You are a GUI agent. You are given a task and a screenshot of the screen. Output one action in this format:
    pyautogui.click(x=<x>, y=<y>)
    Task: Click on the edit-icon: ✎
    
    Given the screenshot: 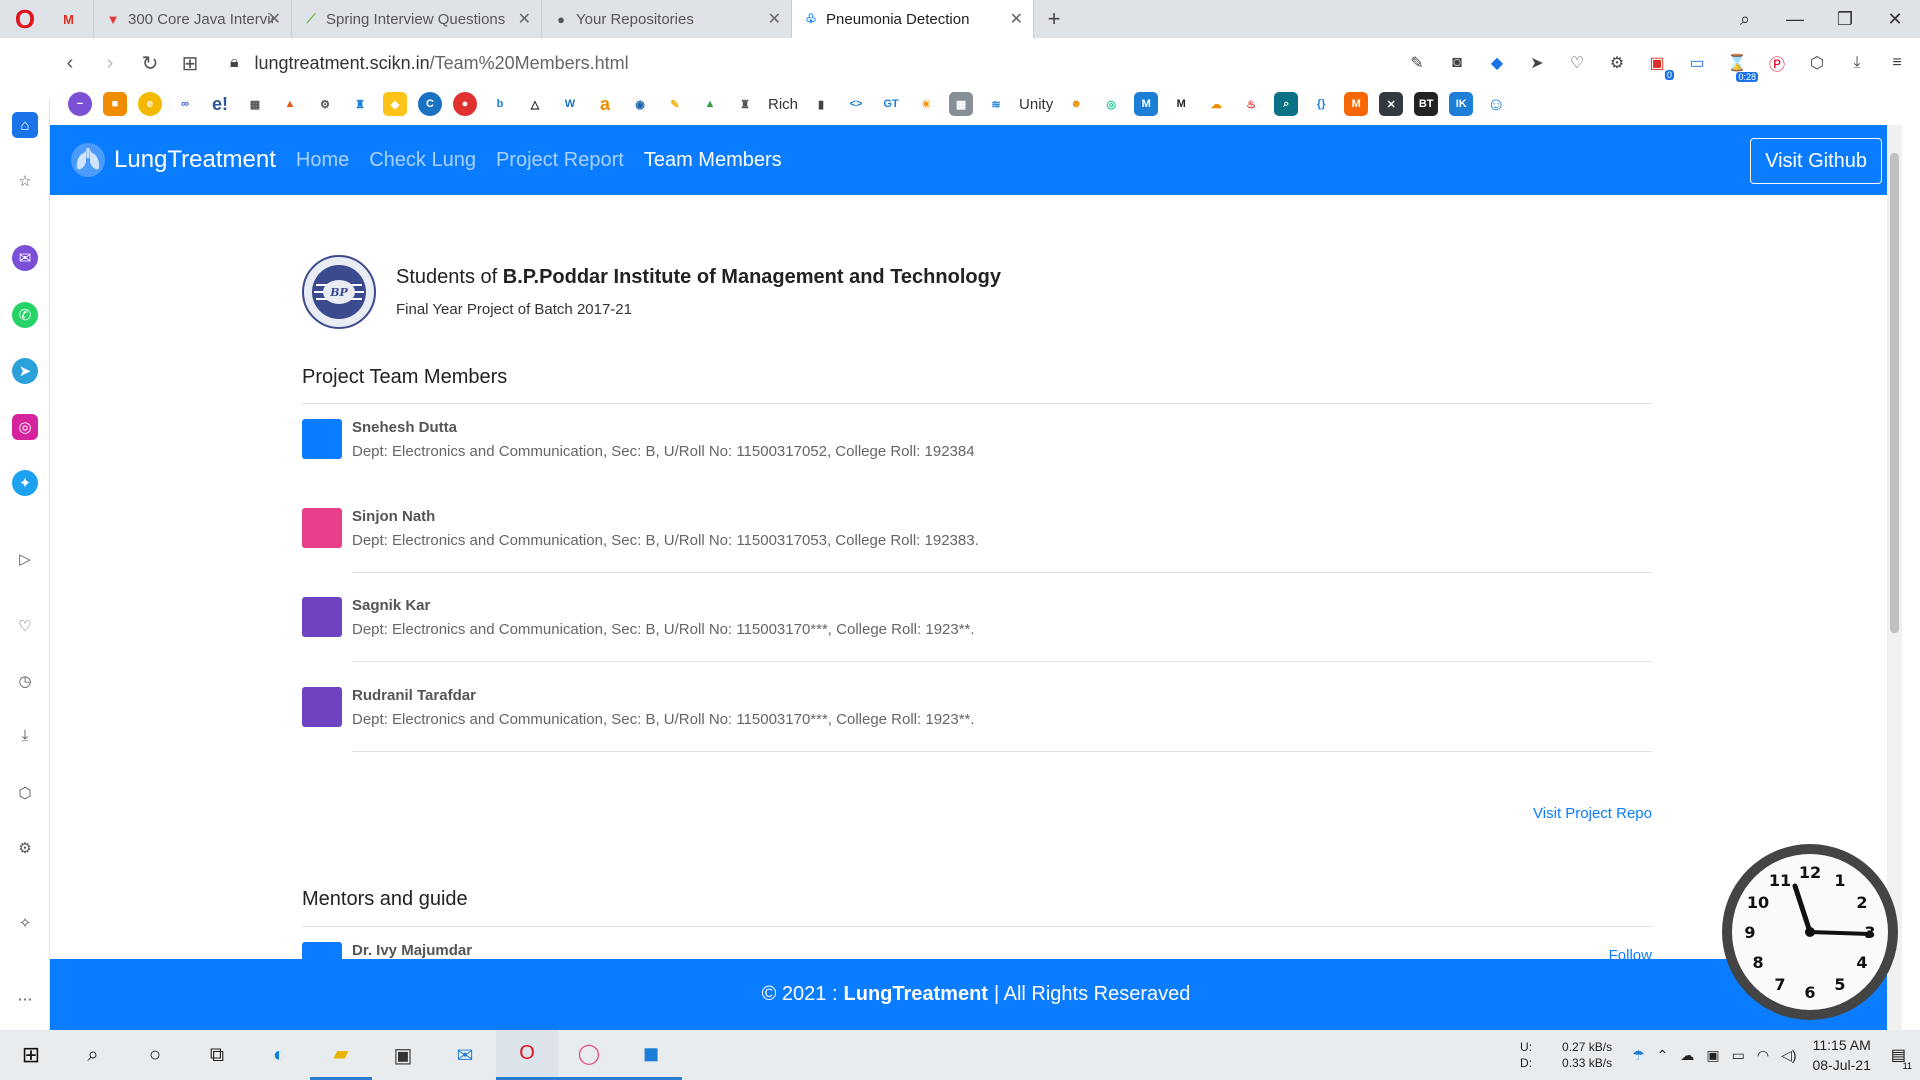 What is the action you would take?
    pyautogui.click(x=1417, y=63)
    